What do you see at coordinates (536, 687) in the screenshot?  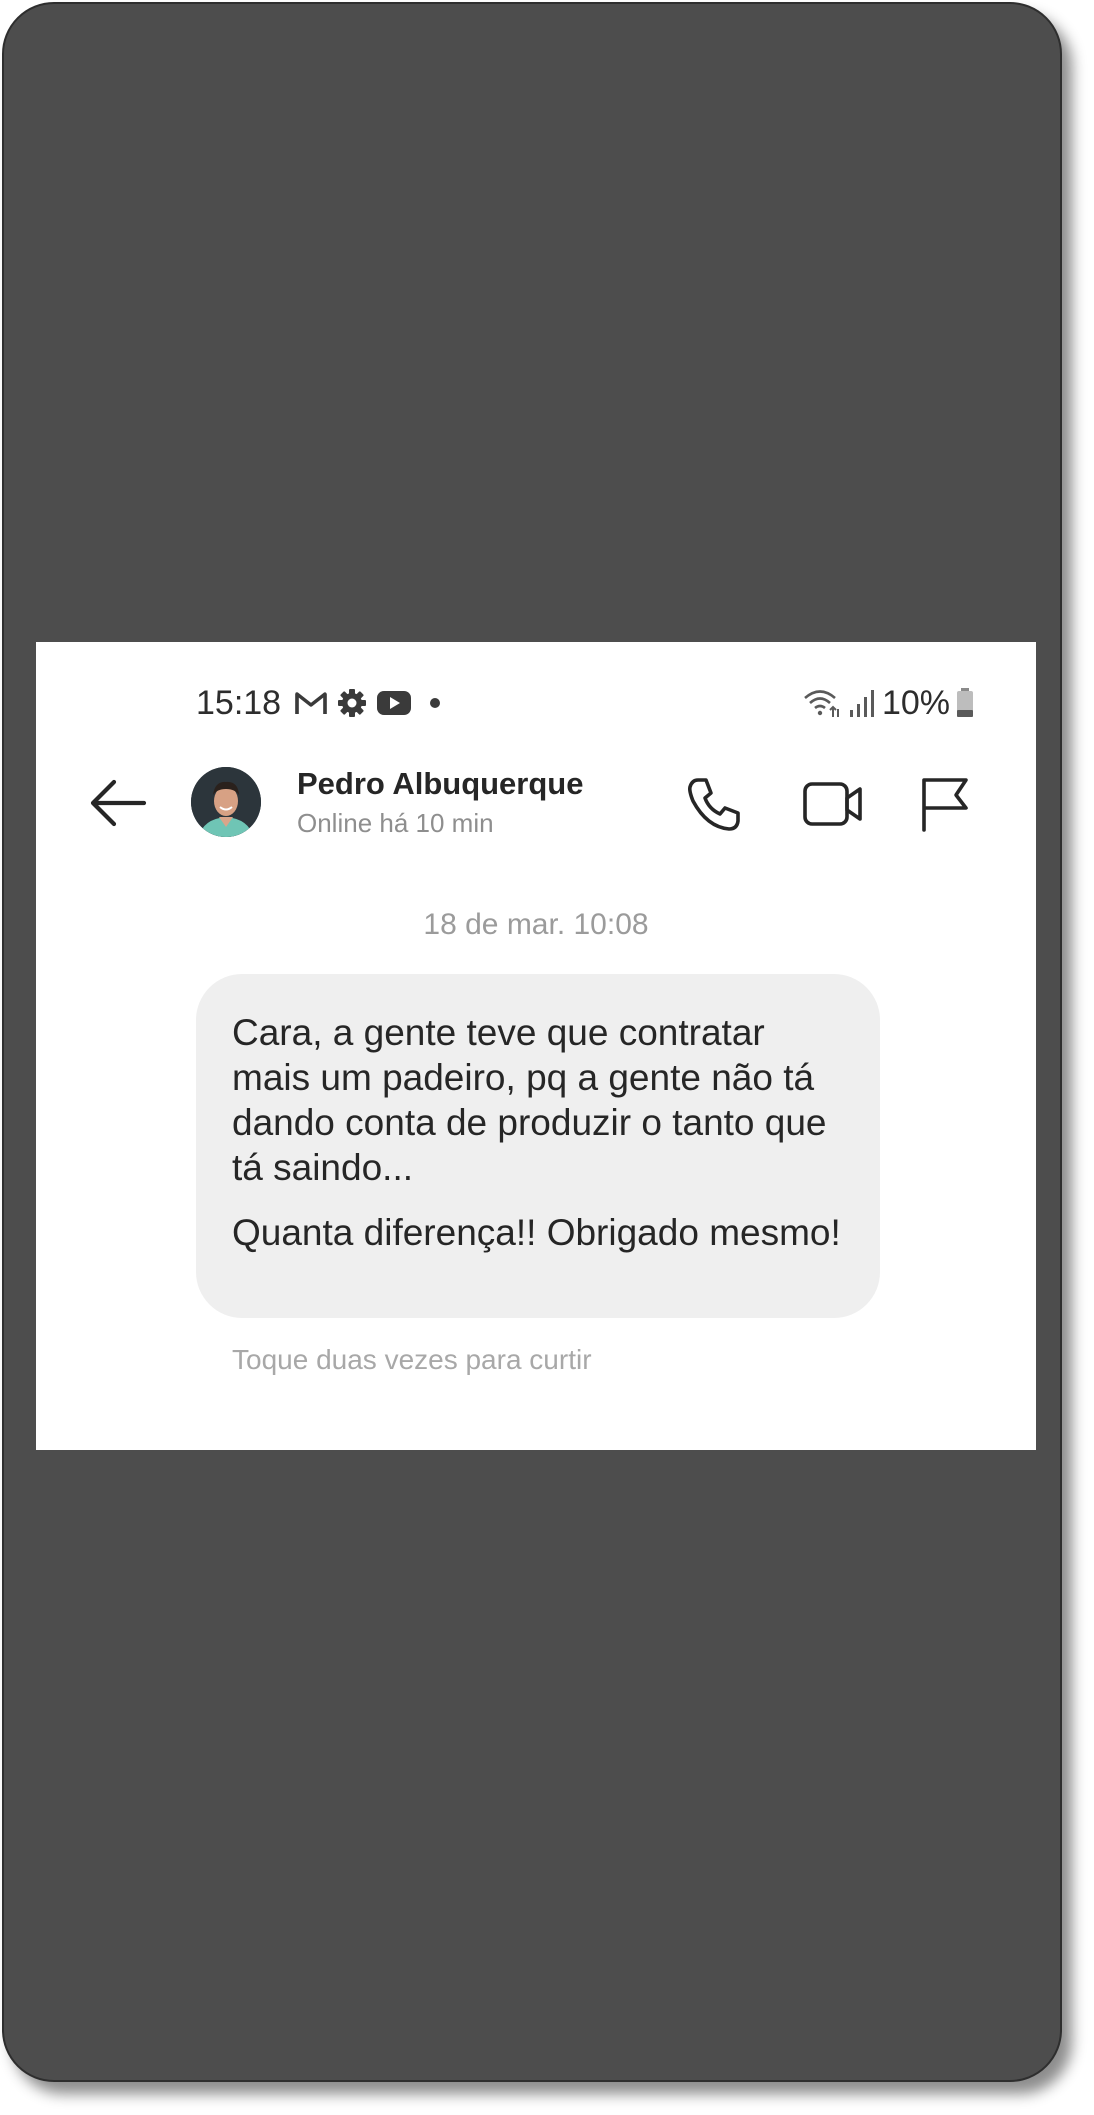 I see `status-bar: 15:18 10%` at bounding box center [536, 687].